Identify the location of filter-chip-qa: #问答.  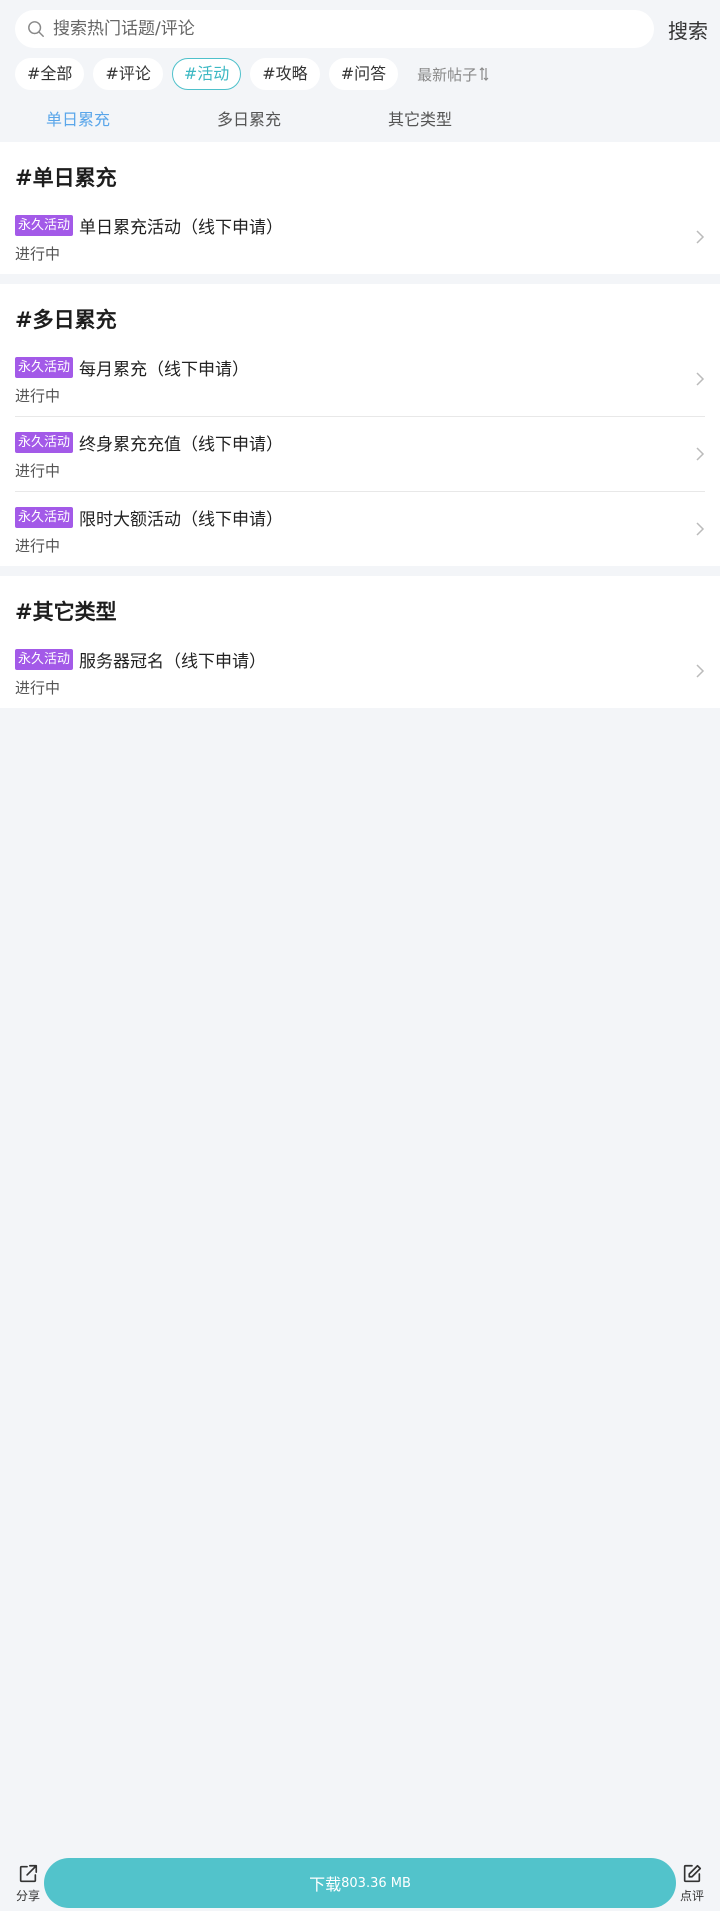
(363, 74).